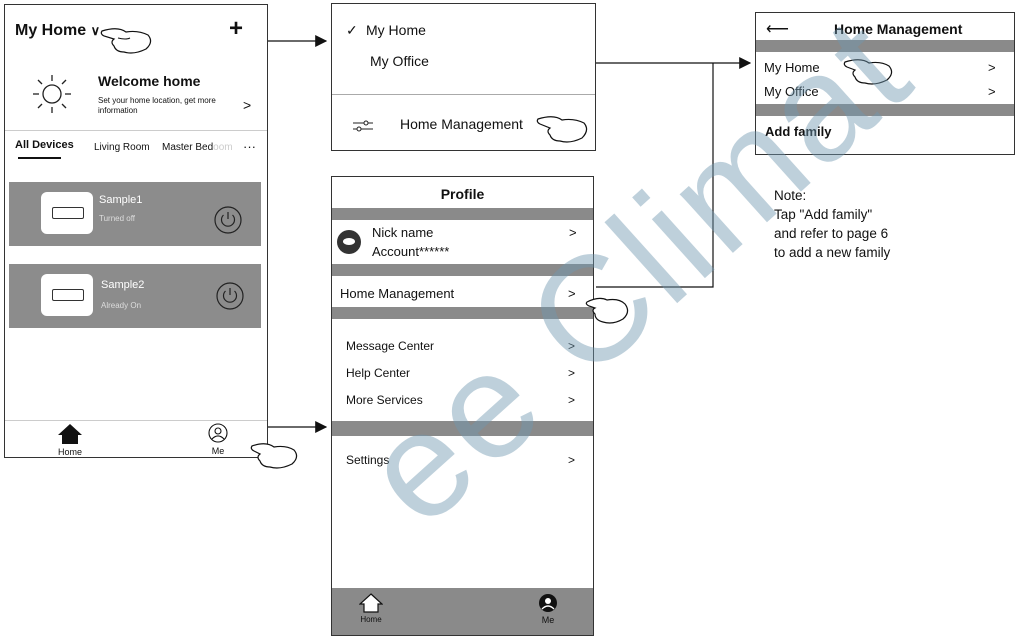  What do you see at coordinates (462, 194) in the screenshot?
I see `page-title: Profile` at bounding box center [462, 194].